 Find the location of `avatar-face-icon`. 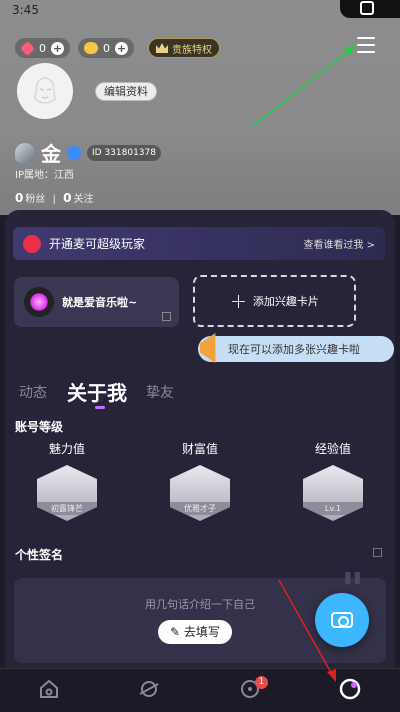

avatar-face-icon is located at coordinates (45, 90).